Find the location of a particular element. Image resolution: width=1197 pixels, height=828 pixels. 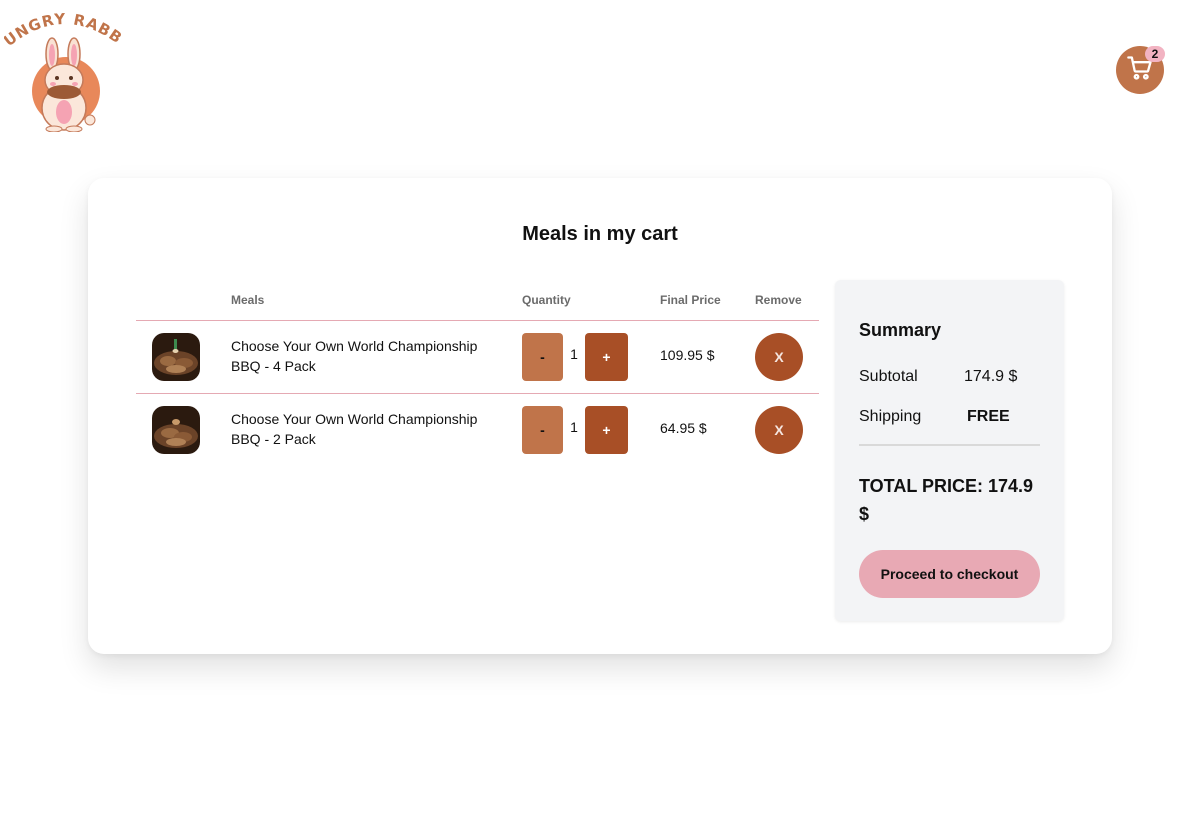

svg-text: HUNGRY RABBIT is located at coordinates (64, 29).